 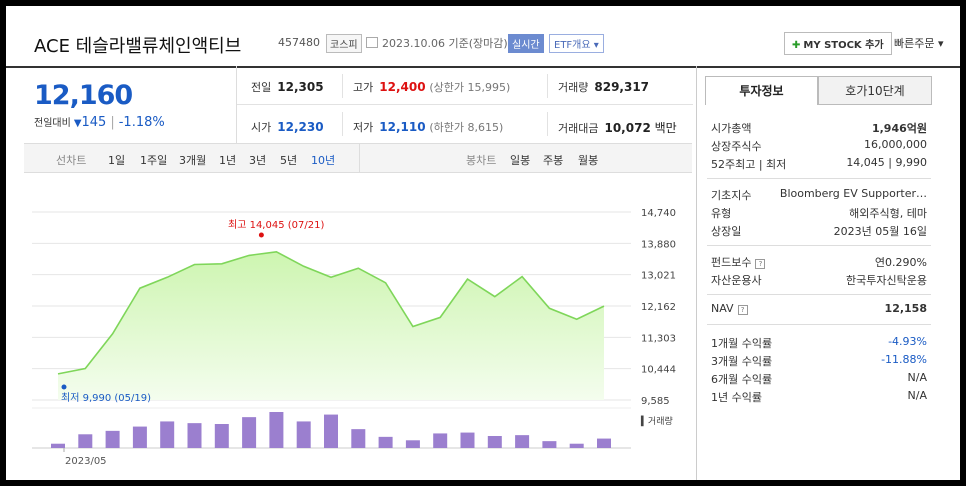 What do you see at coordinates (617, 128) in the screenshot?
I see `trade-amount: 거래대금 10,072 백만` at bounding box center [617, 128].